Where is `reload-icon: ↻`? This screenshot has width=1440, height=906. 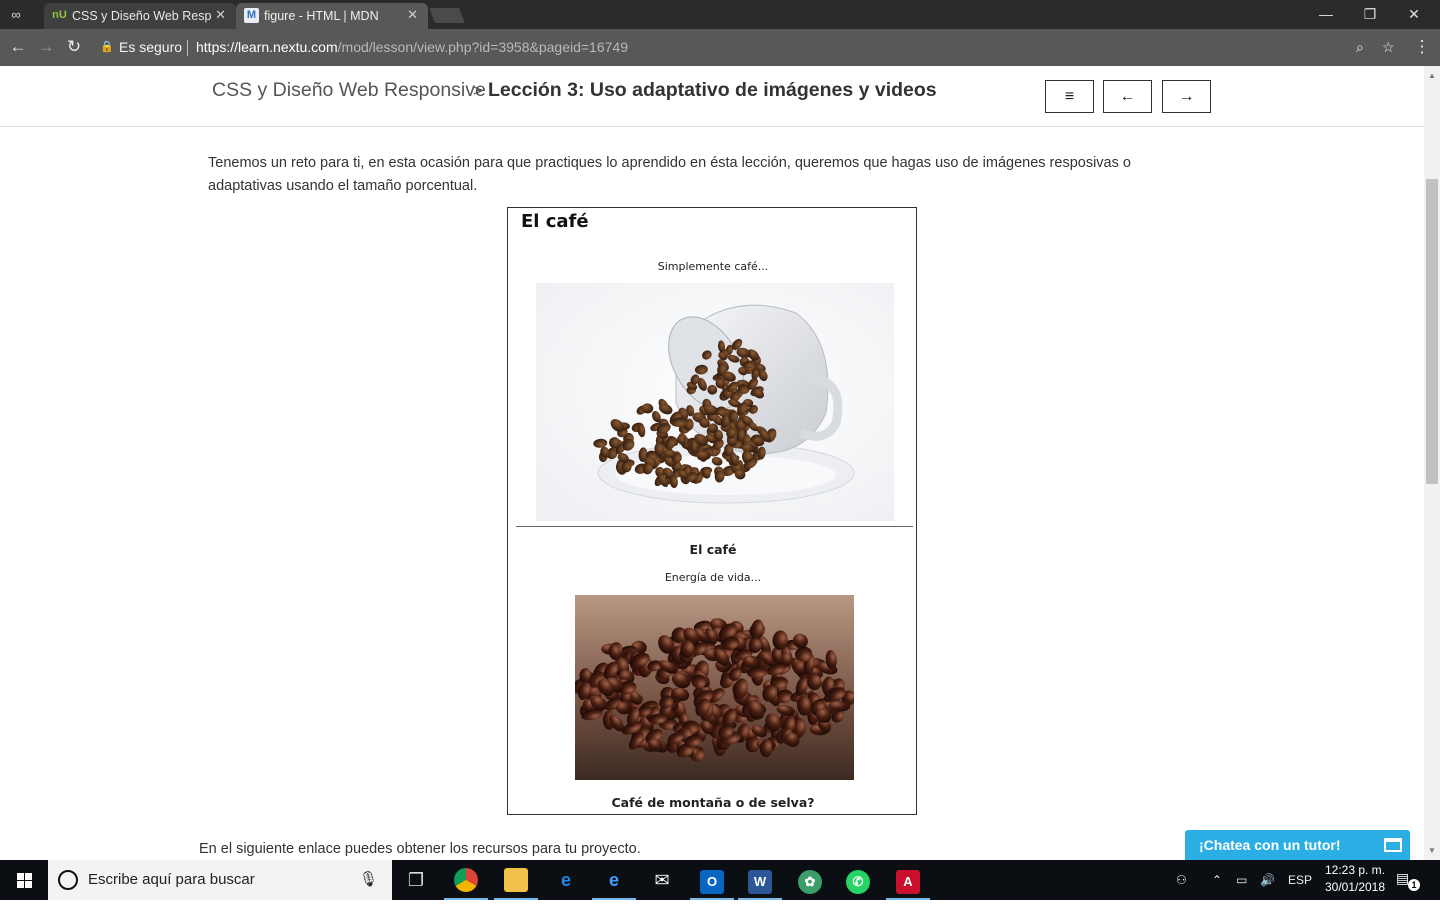 reload-icon: ↻ is located at coordinates (74, 47).